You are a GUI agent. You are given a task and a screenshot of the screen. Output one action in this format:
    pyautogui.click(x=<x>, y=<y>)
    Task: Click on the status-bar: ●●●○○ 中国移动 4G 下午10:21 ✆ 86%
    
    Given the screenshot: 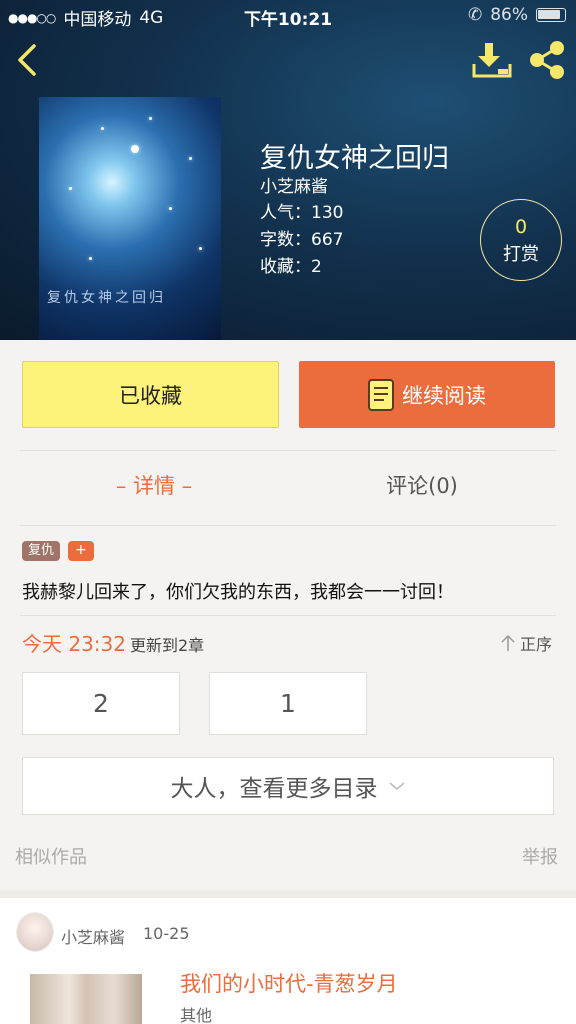 What is the action you would take?
    pyautogui.click(x=288, y=15)
    